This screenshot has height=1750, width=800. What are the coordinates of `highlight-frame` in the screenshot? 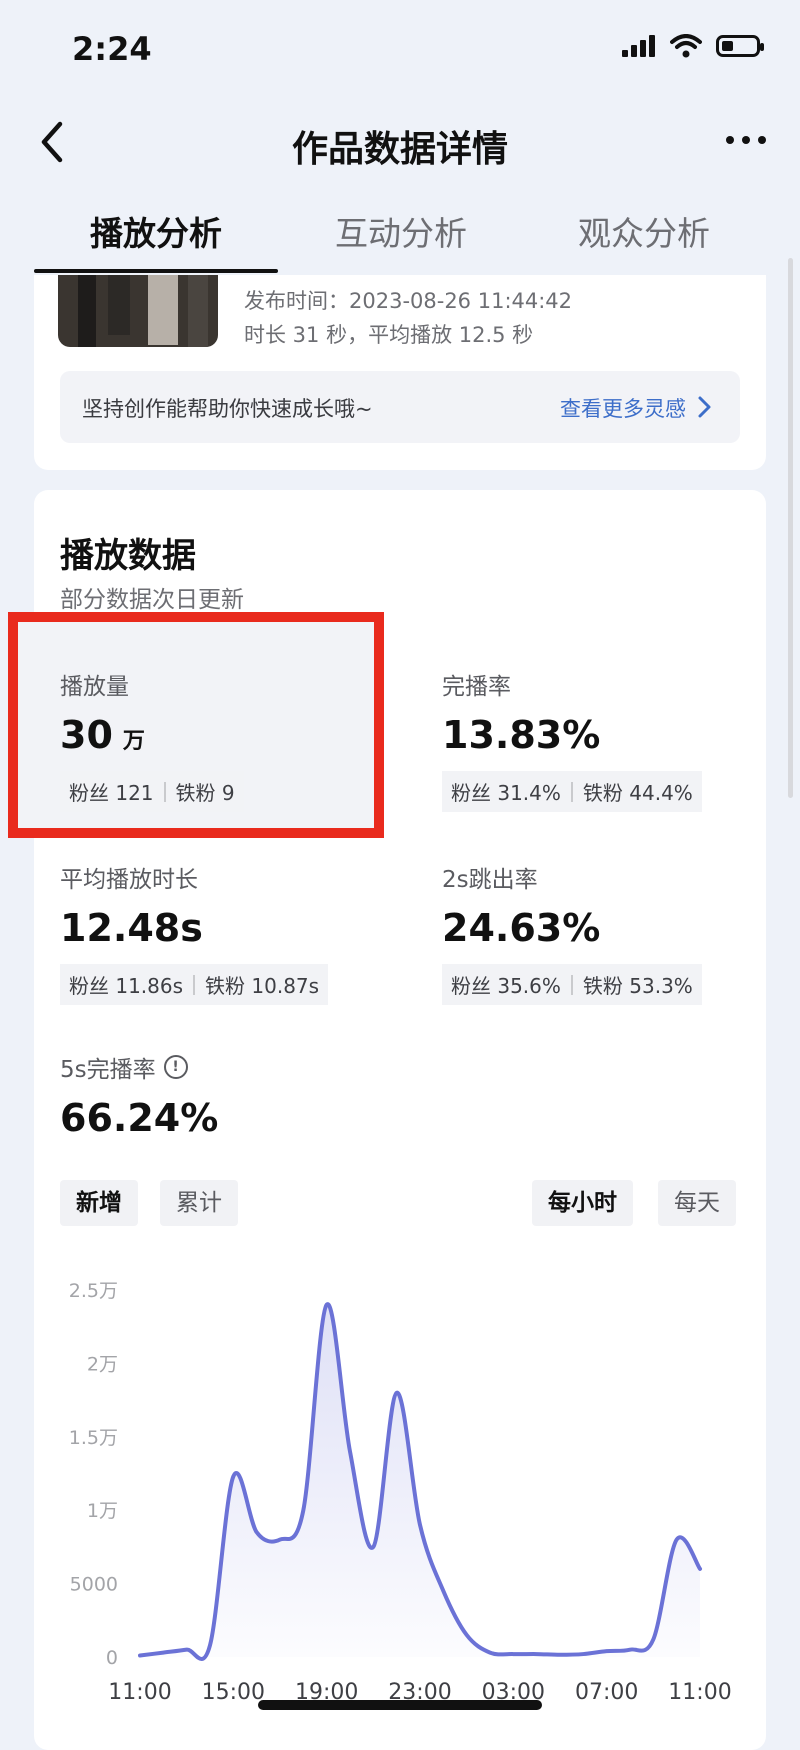 It's located at (196, 725).